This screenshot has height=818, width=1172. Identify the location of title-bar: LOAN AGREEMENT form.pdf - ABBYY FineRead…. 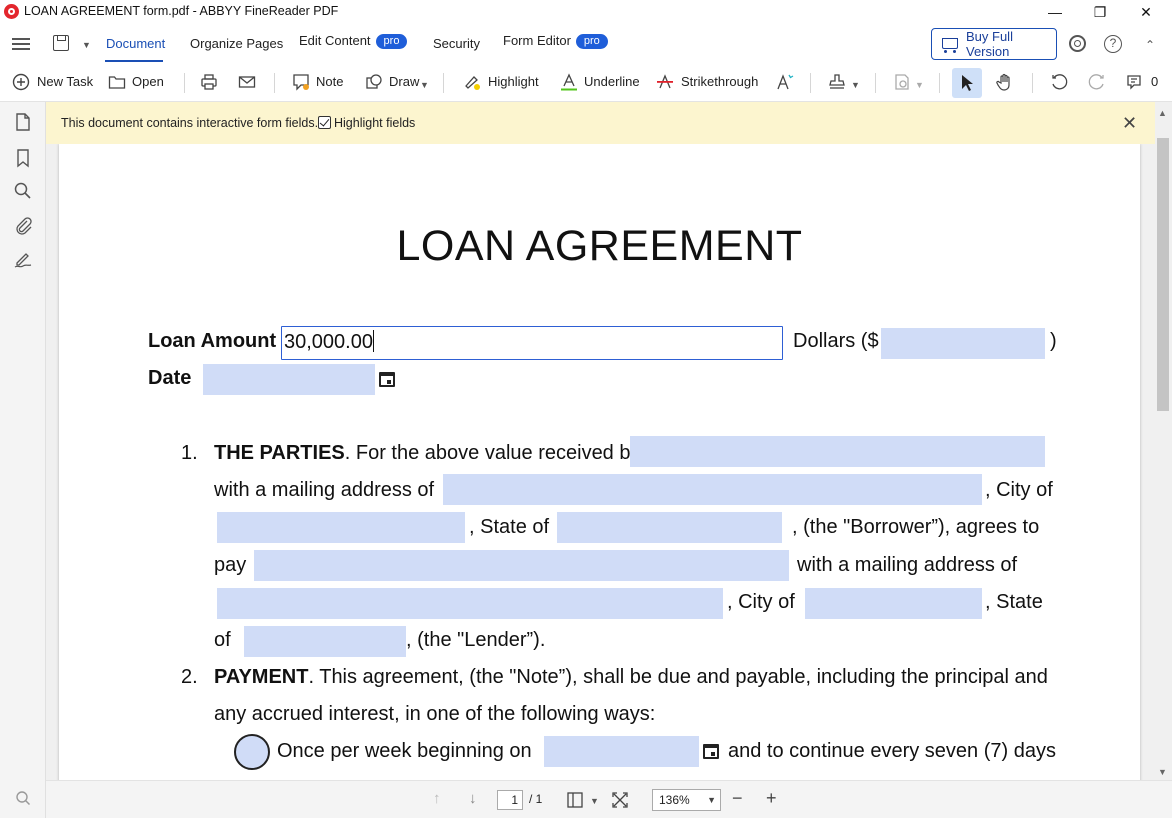
(586, 12).